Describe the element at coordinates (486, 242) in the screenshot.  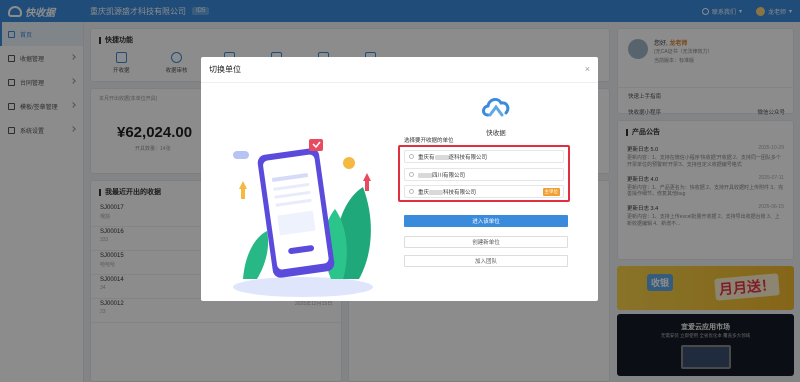
I see `create-unit-button: 创建新单位` at that location.